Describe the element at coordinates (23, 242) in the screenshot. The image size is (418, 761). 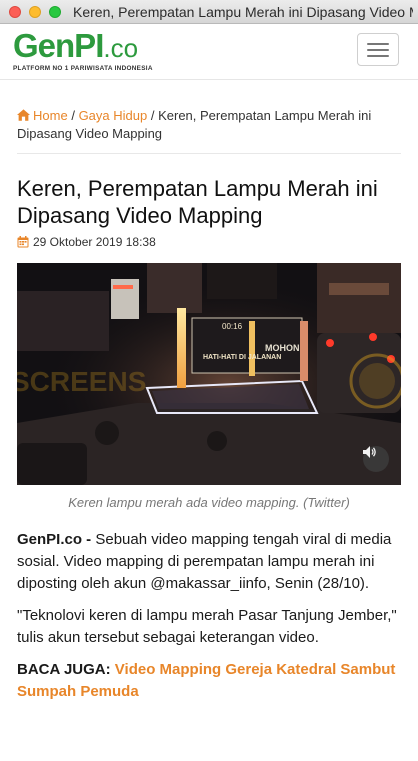
I see `calendar-icon` at that location.